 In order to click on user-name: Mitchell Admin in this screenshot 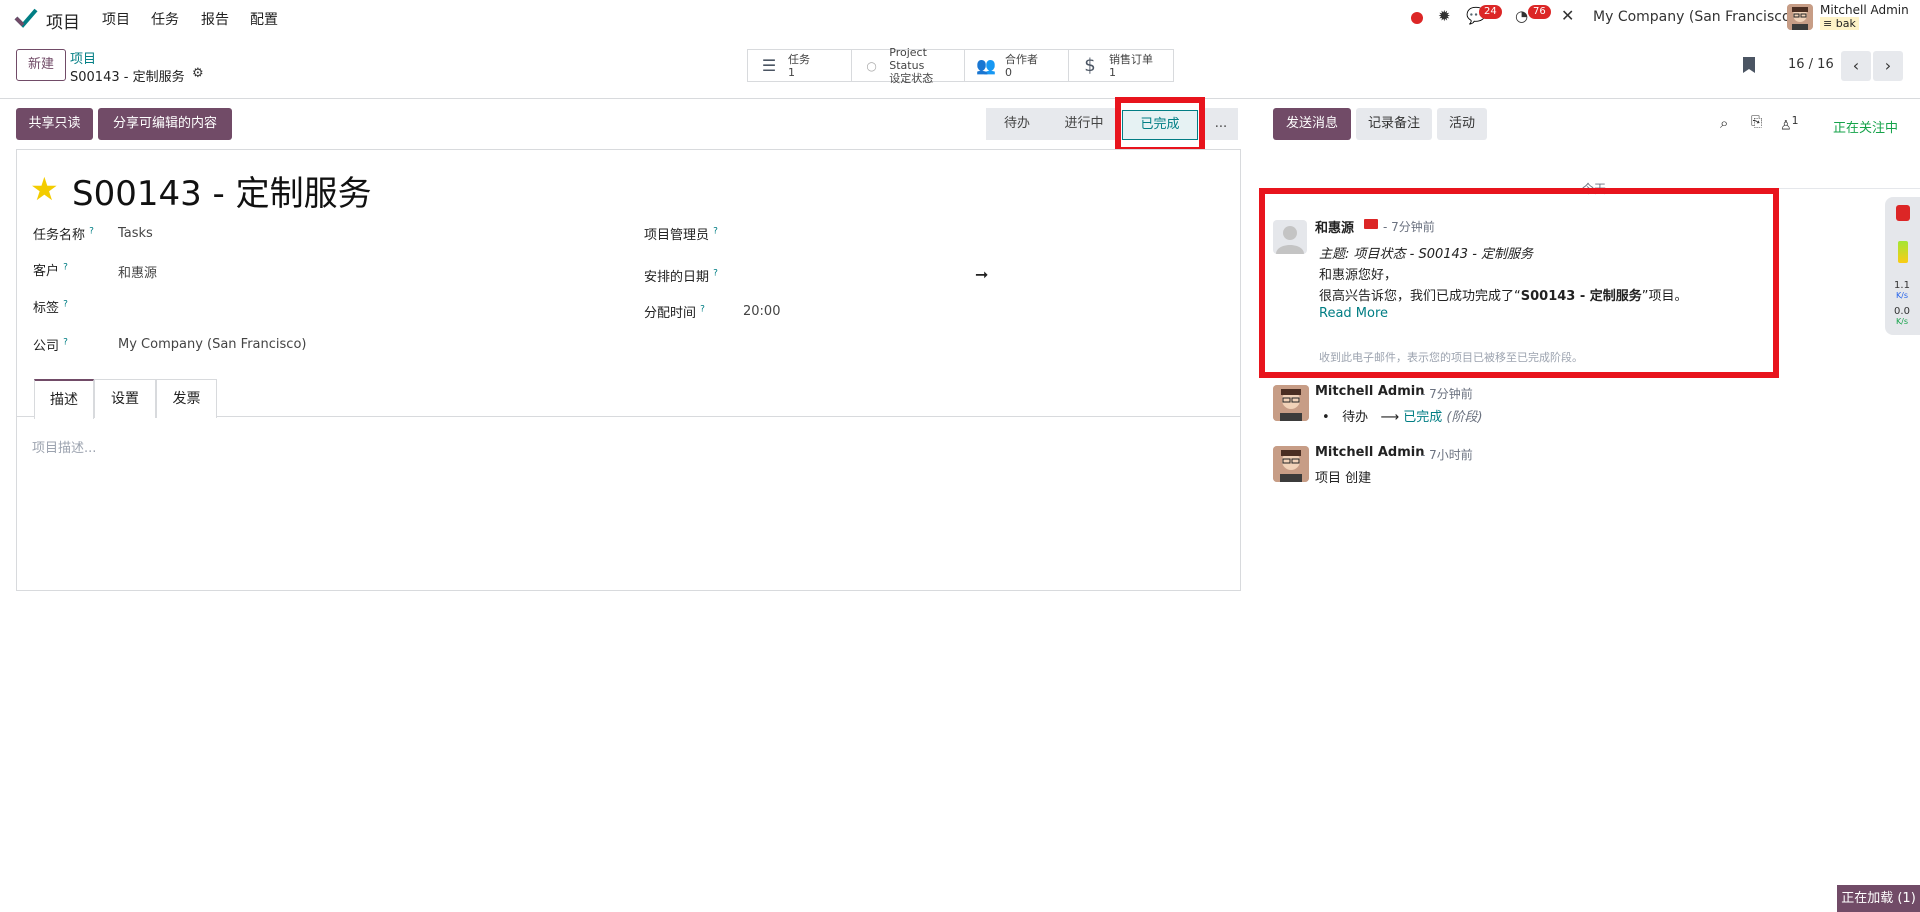, I will do `click(1864, 10)`.